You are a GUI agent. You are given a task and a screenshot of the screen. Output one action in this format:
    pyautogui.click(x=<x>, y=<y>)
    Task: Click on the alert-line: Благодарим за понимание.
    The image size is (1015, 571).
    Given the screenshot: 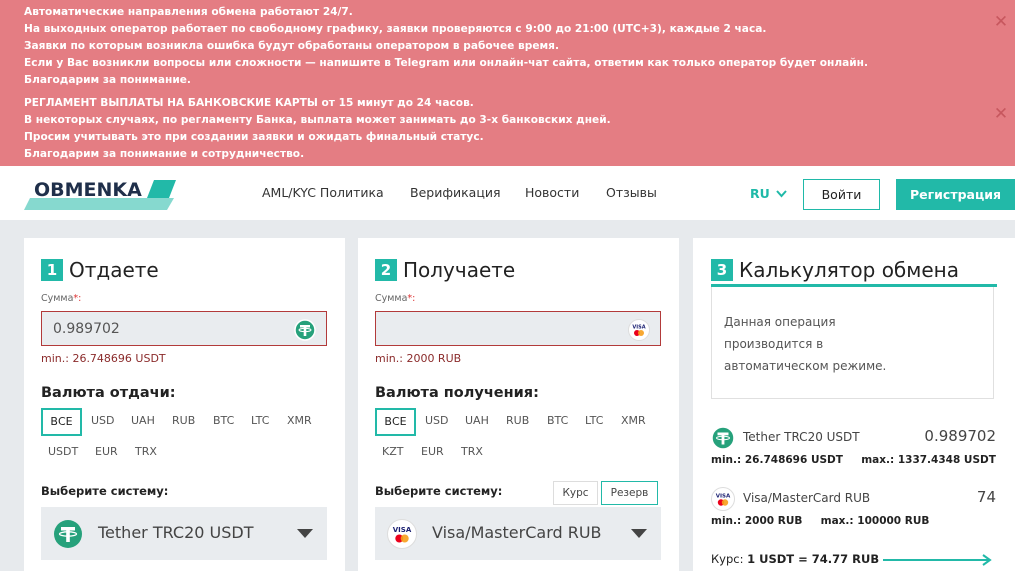 What is the action you would take?
    pyautogui.click(x=107, y=80)
    